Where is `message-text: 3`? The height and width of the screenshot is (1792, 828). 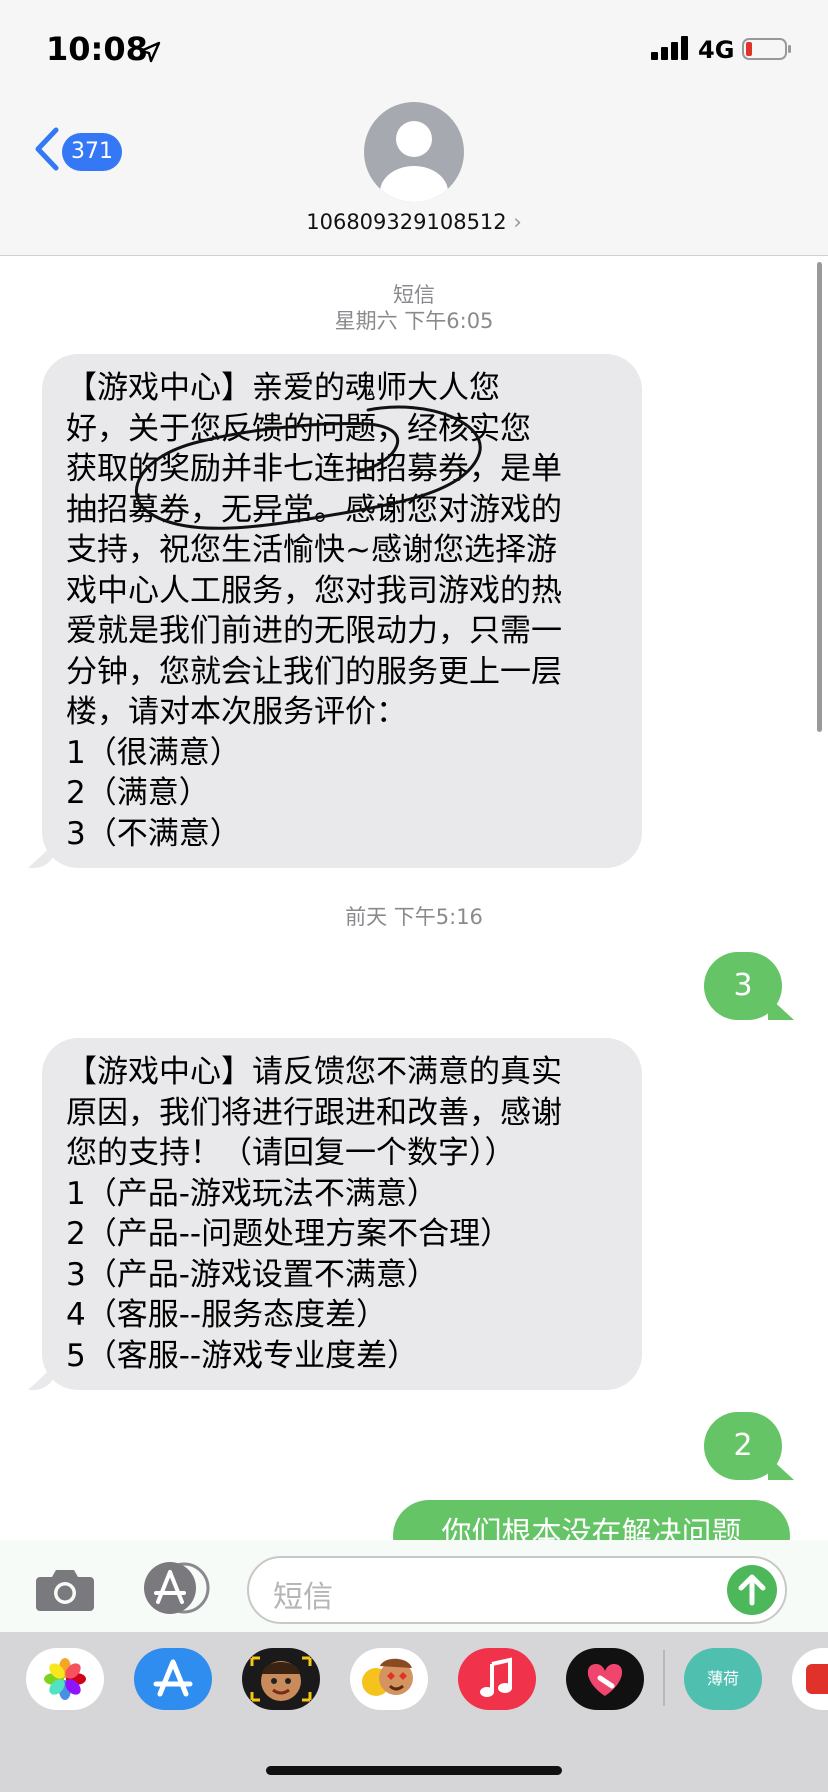 message-text: 3 is located at coordinates (743, 985).